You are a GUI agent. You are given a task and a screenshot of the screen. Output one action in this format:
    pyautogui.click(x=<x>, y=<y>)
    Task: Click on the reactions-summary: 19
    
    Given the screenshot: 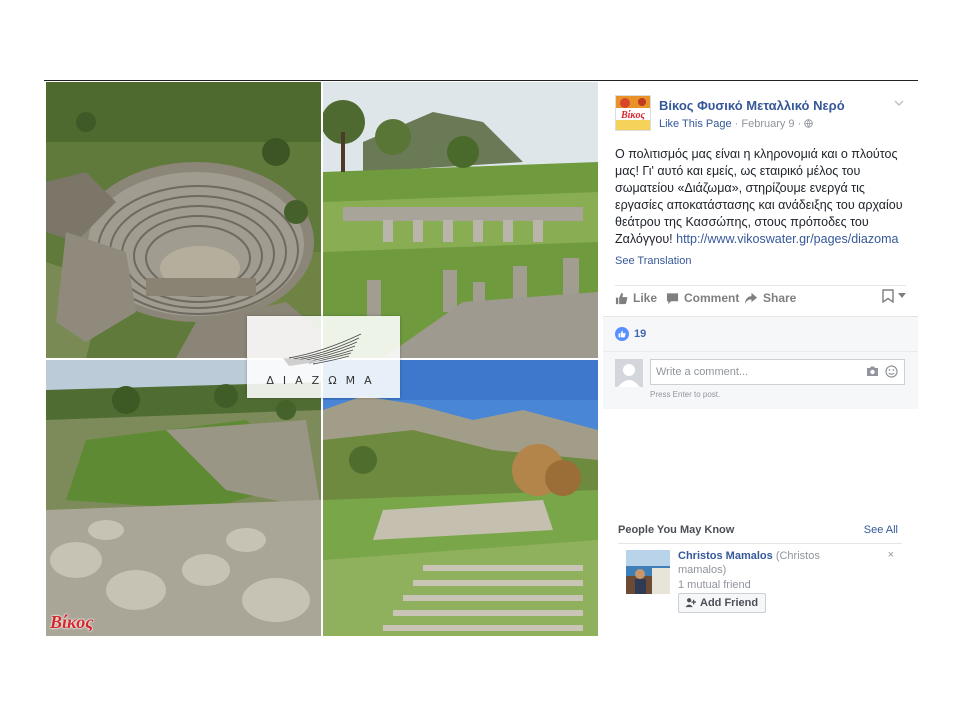 What is the action you would take?
    pyautogui.click(x=630, y=334)
    